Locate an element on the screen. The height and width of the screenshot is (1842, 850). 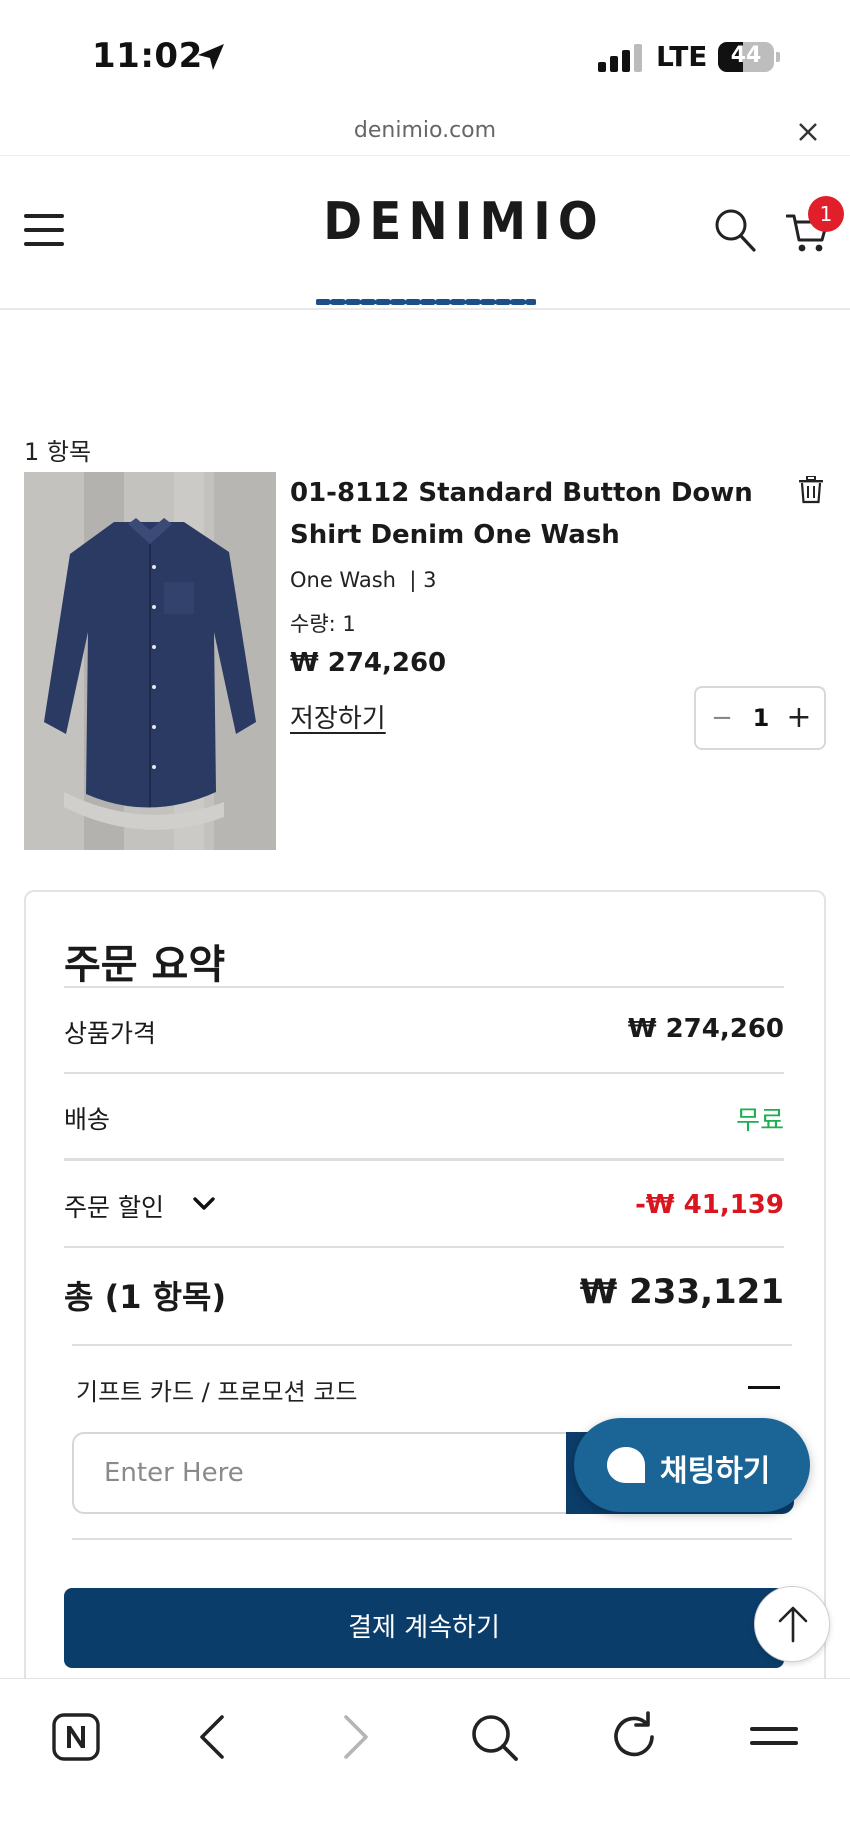
browser-url-bar: denimio.com is located at coordinates (425, 133).